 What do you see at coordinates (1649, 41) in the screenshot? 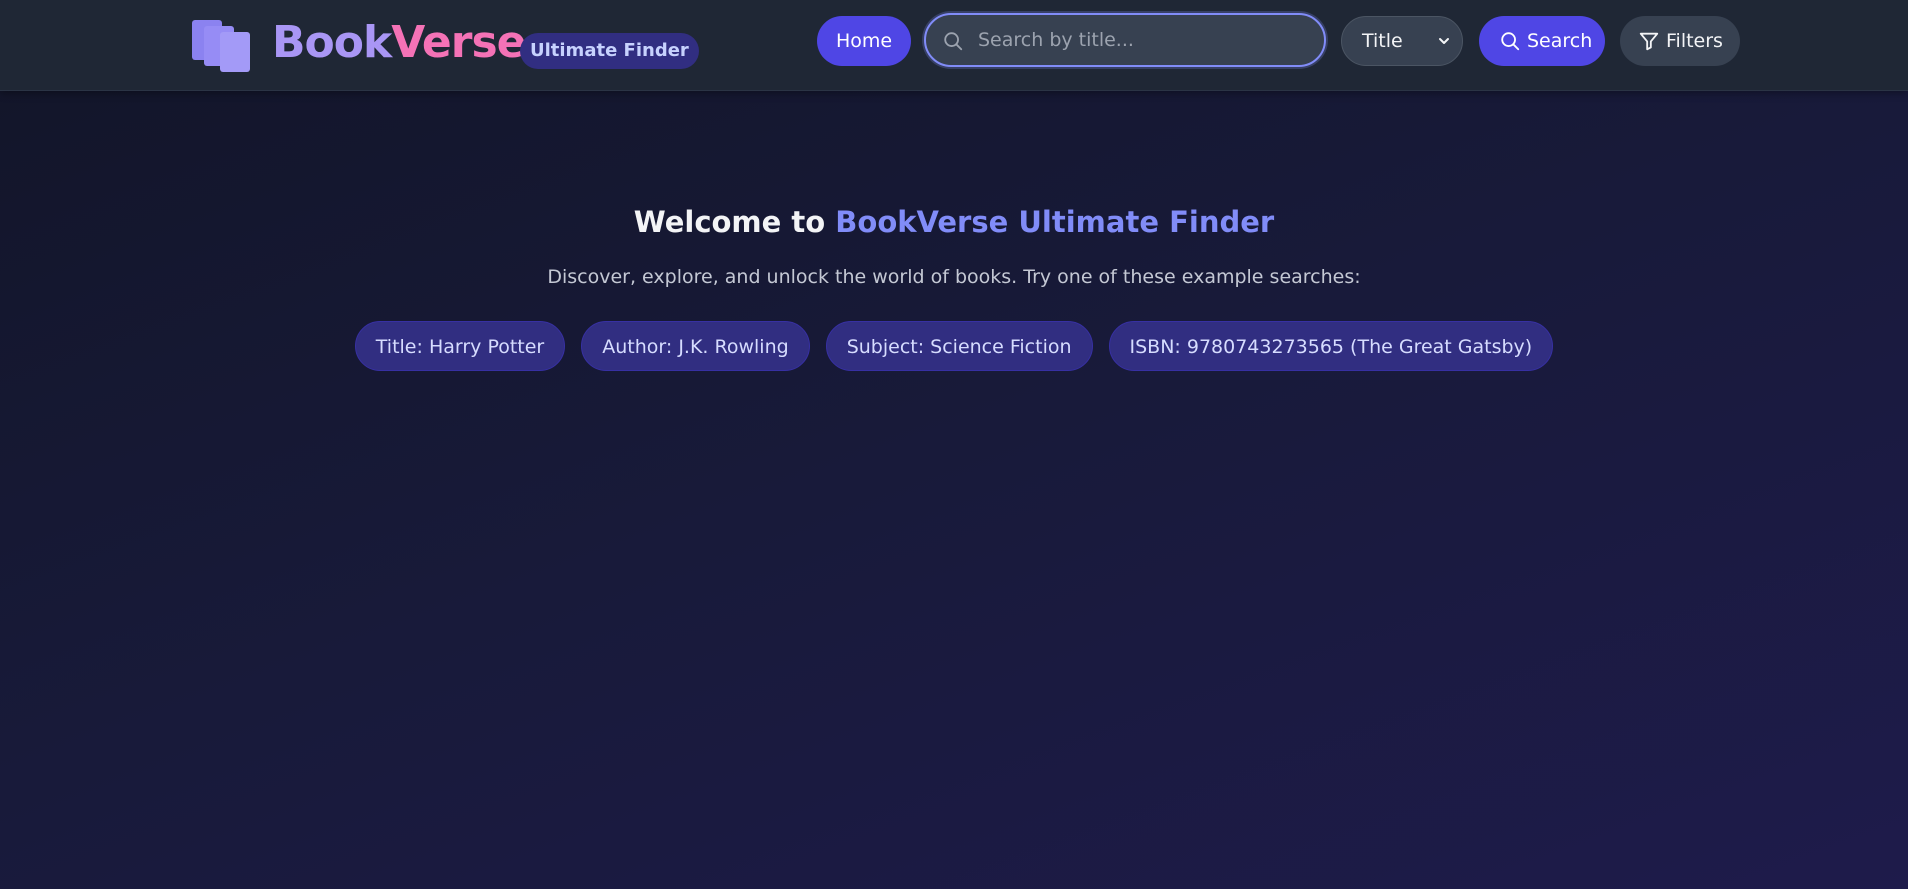
I see `funnel-icon` at bounding box center [1649, 41].